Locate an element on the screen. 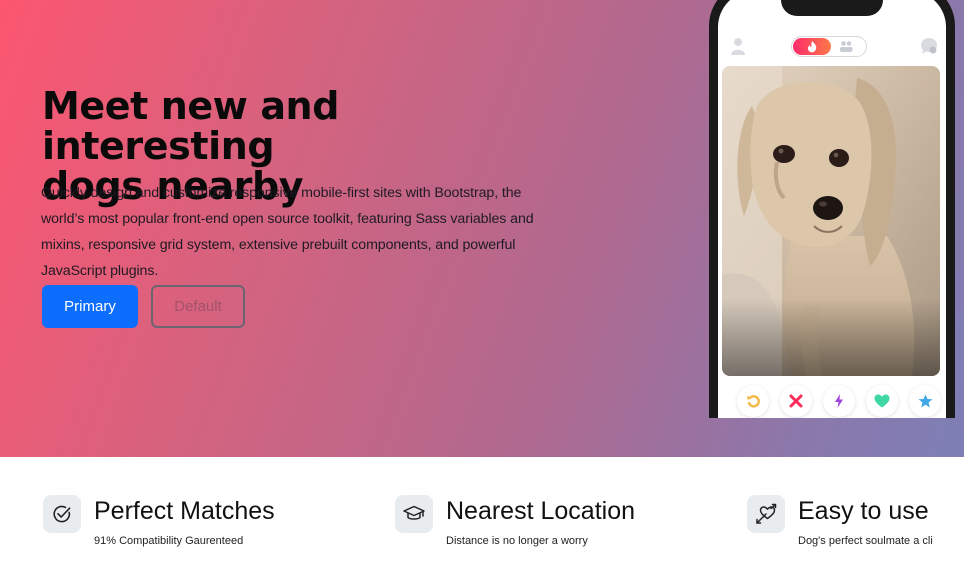 The height and width of the screenshot is (566, 964). undo-icon is located at coordinates (753, 401).